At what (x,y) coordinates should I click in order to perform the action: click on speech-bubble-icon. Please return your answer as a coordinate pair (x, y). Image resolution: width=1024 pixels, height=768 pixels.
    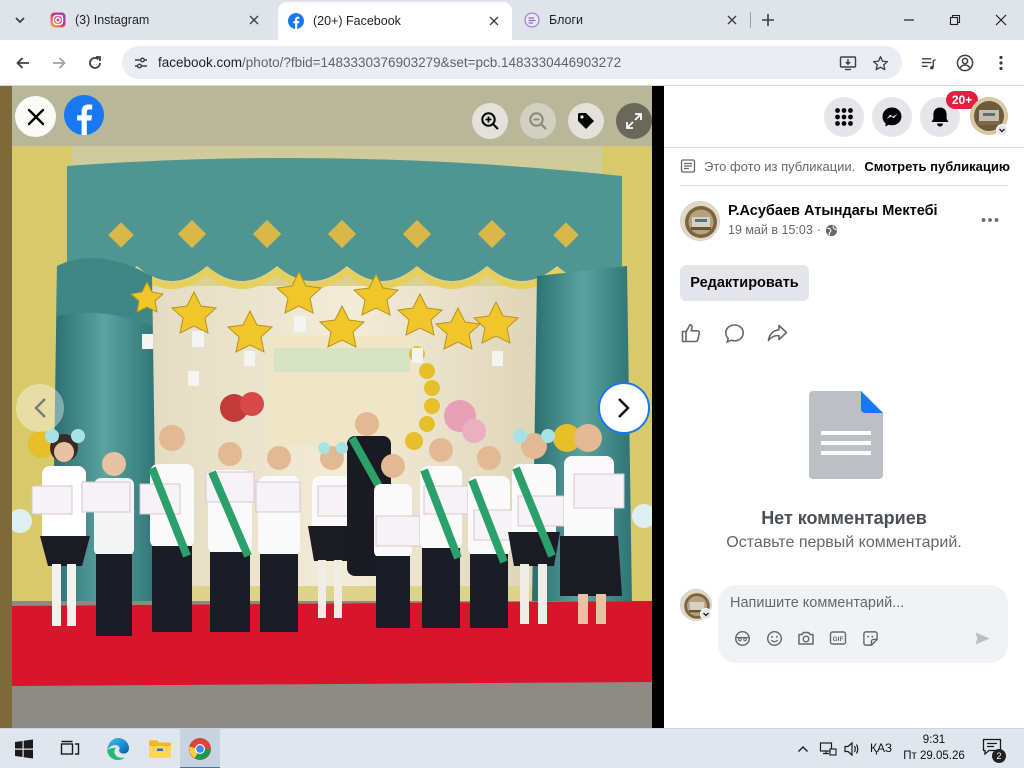
    Looking at the image, I should click on (734, 333).